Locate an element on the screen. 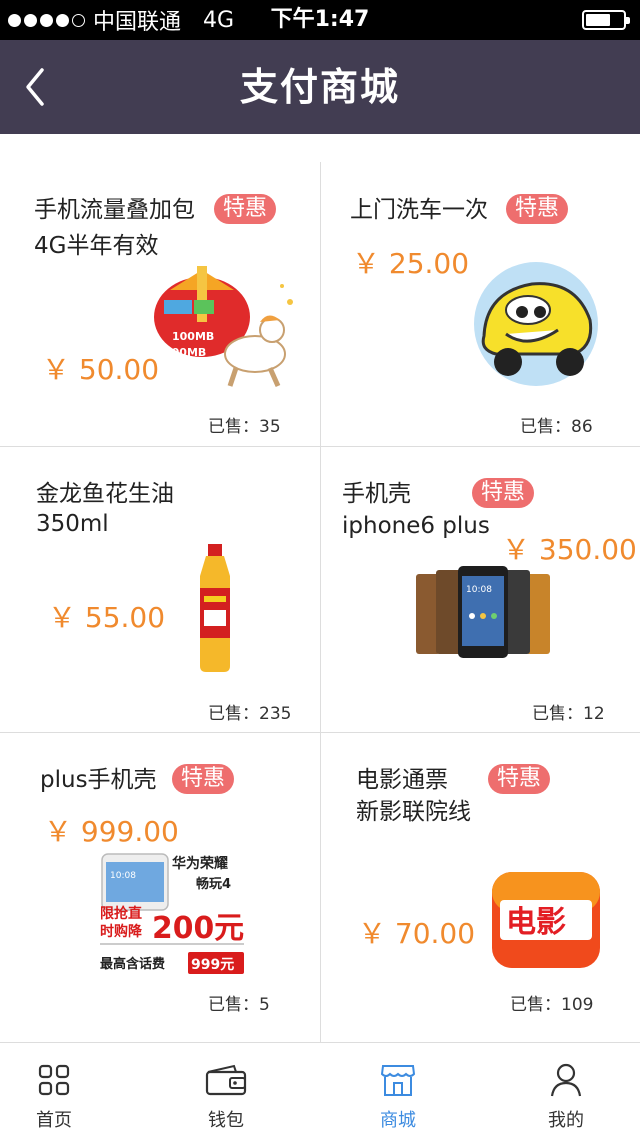  tab-home: 首页 is located at coordinates (67, 1093).